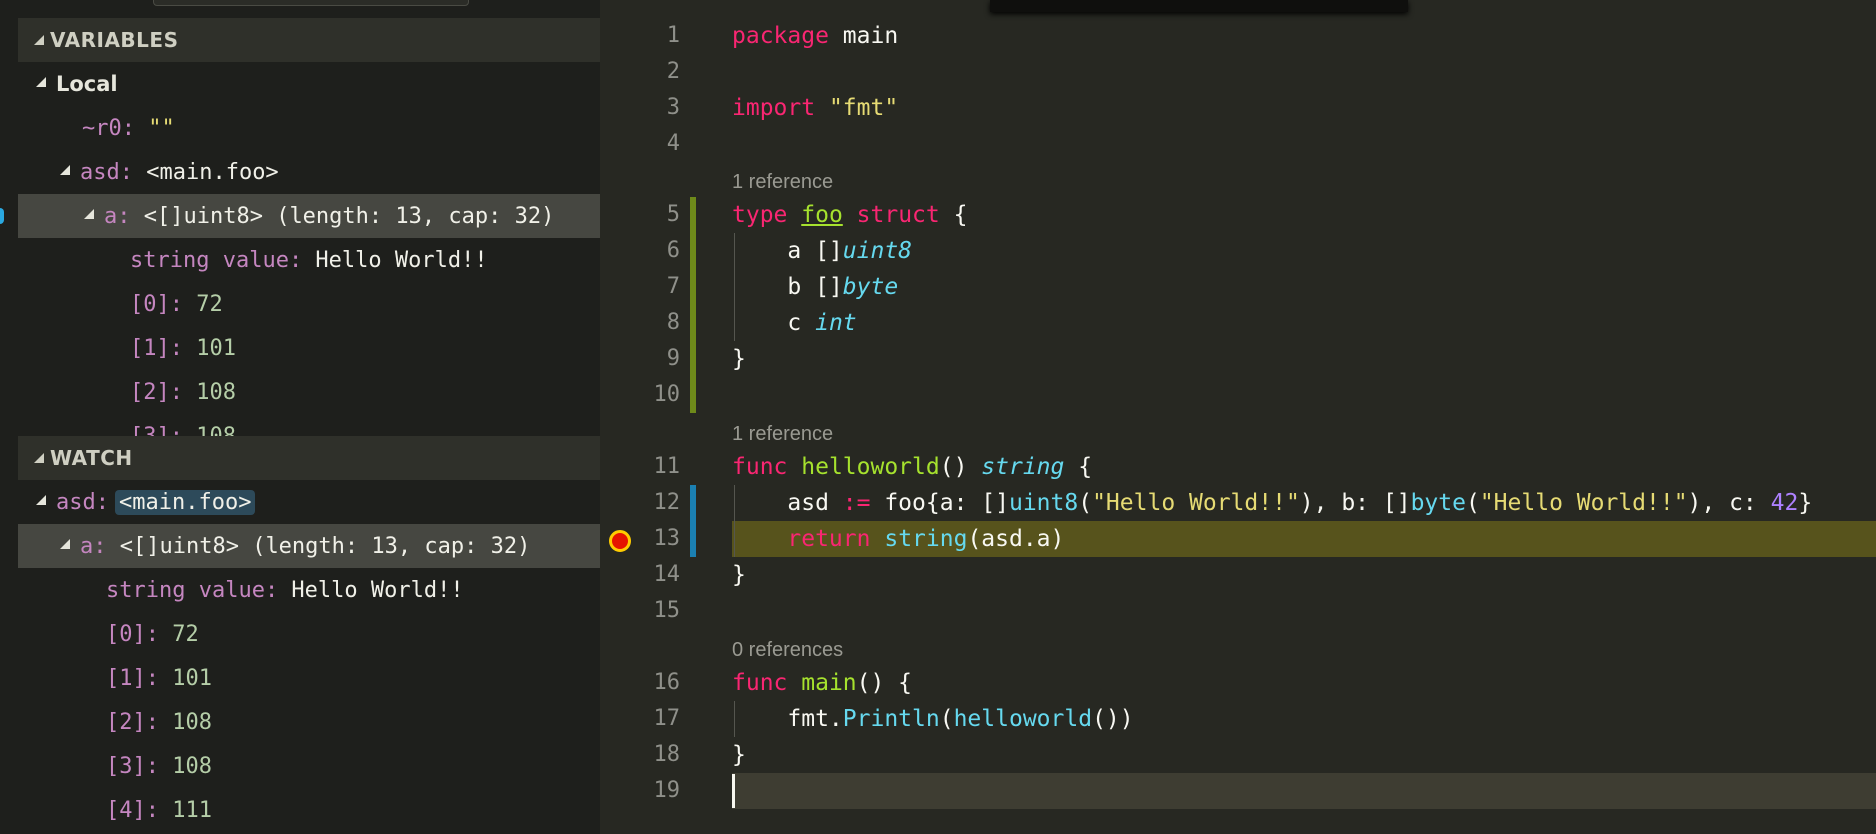 This screenshot has width=1876, height=834. What do you see at coordinates (829, 539) in the screenshot?
I see `token: return` at bounding box center [829, 539].